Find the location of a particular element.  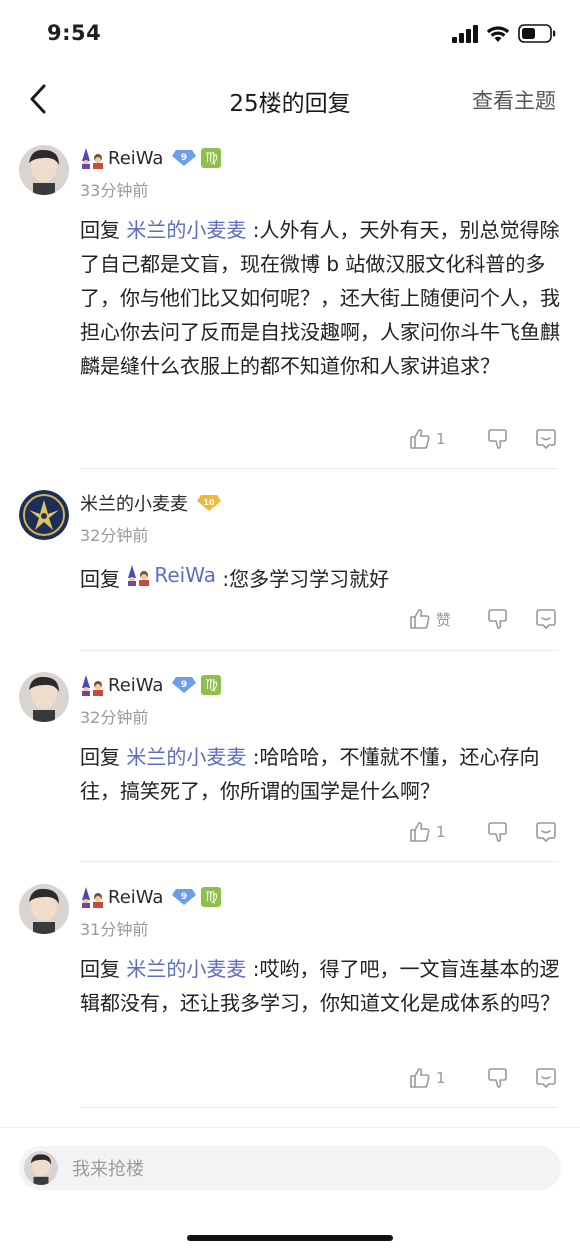

status-bar: 9:54 is located at coordinates (290, 35).